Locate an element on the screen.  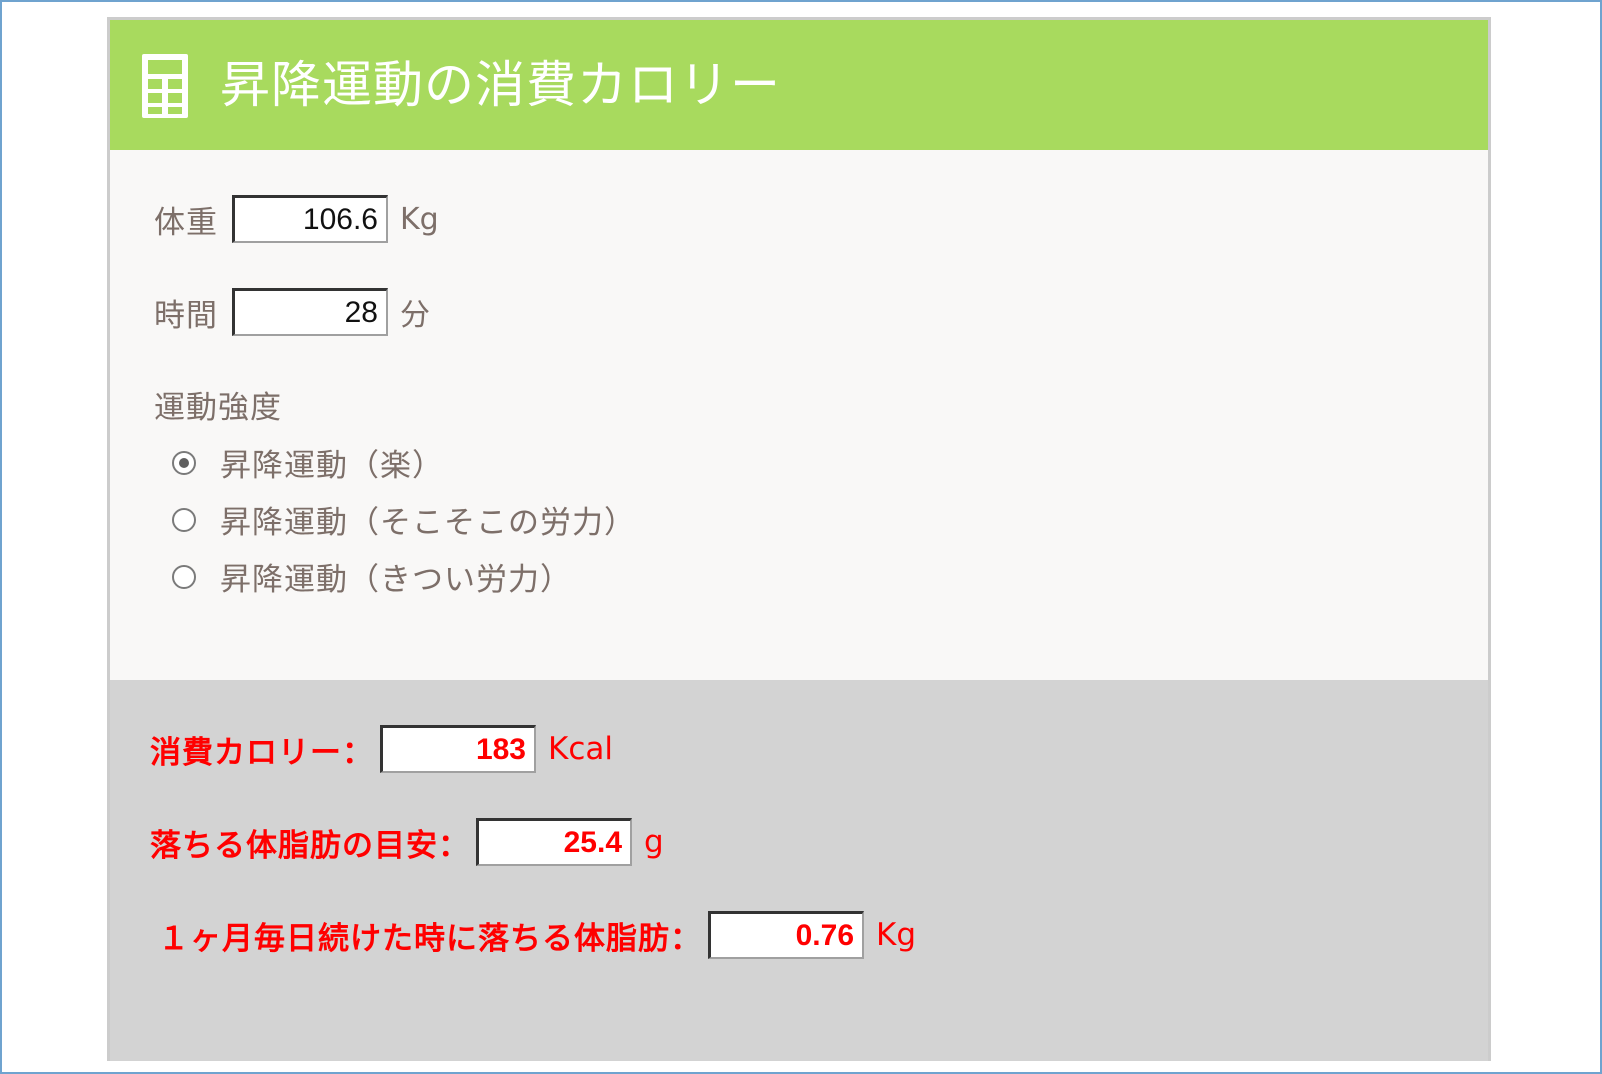
radio-button-checked is located at coordinates (184, 462).